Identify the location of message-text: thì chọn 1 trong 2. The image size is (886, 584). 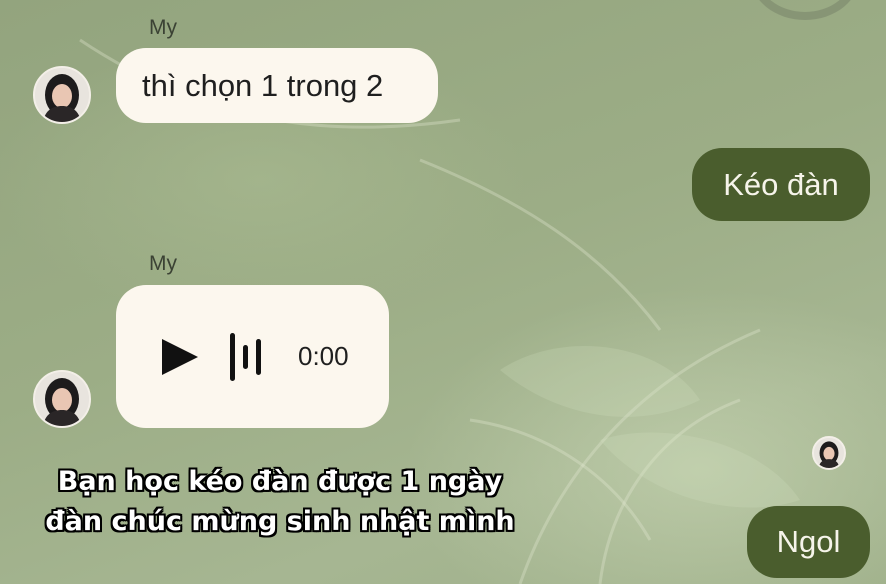
(263, 85).